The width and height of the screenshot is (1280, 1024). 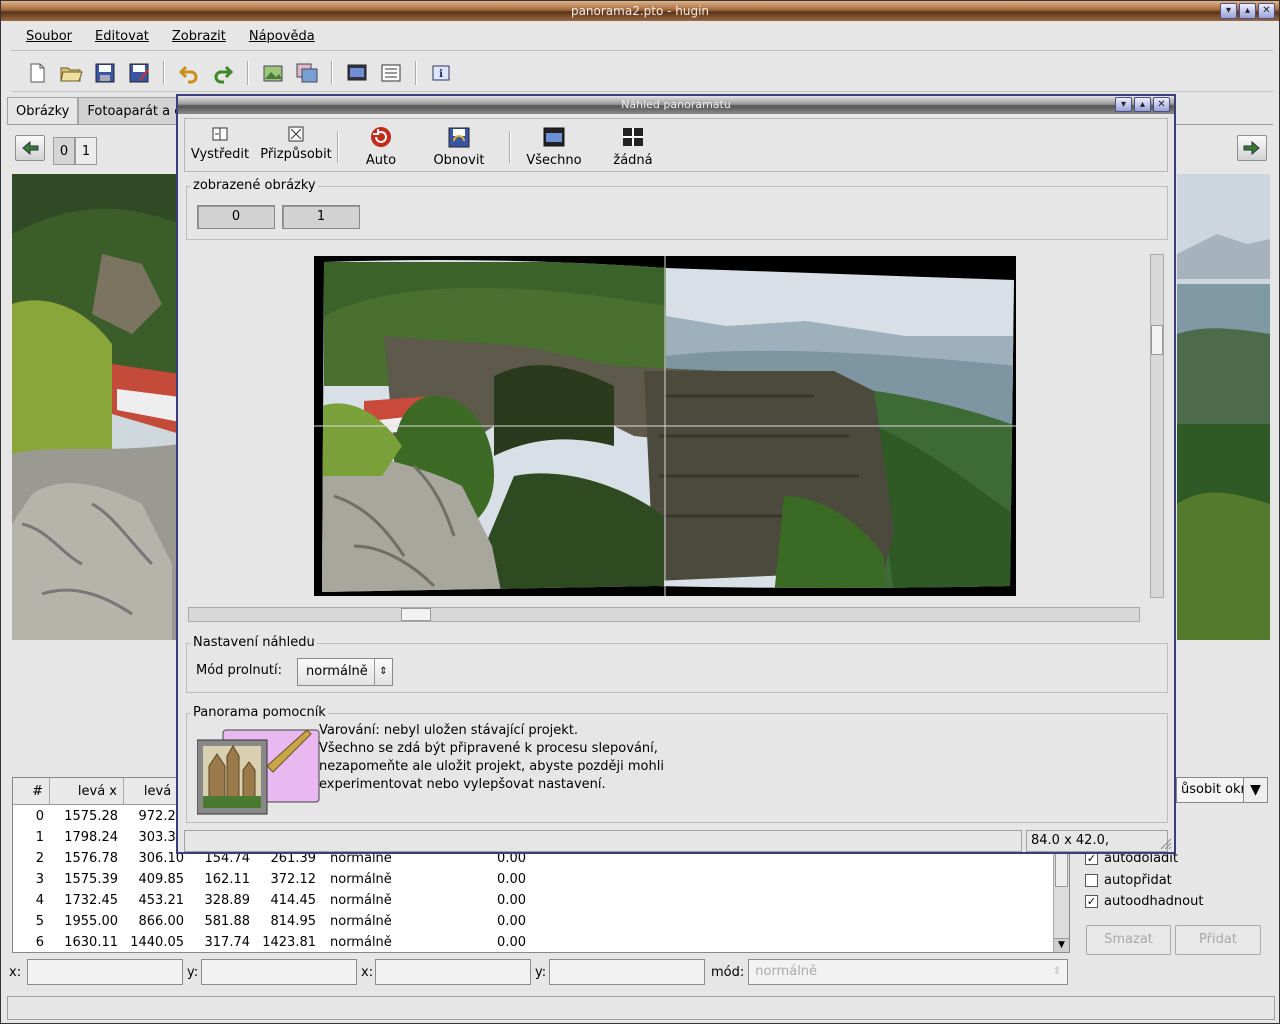 What do you see at coordinates (1157, 426) in the screenshot?
I see `preview-vertical-scrollbar` at bounding box center [1157, 426].